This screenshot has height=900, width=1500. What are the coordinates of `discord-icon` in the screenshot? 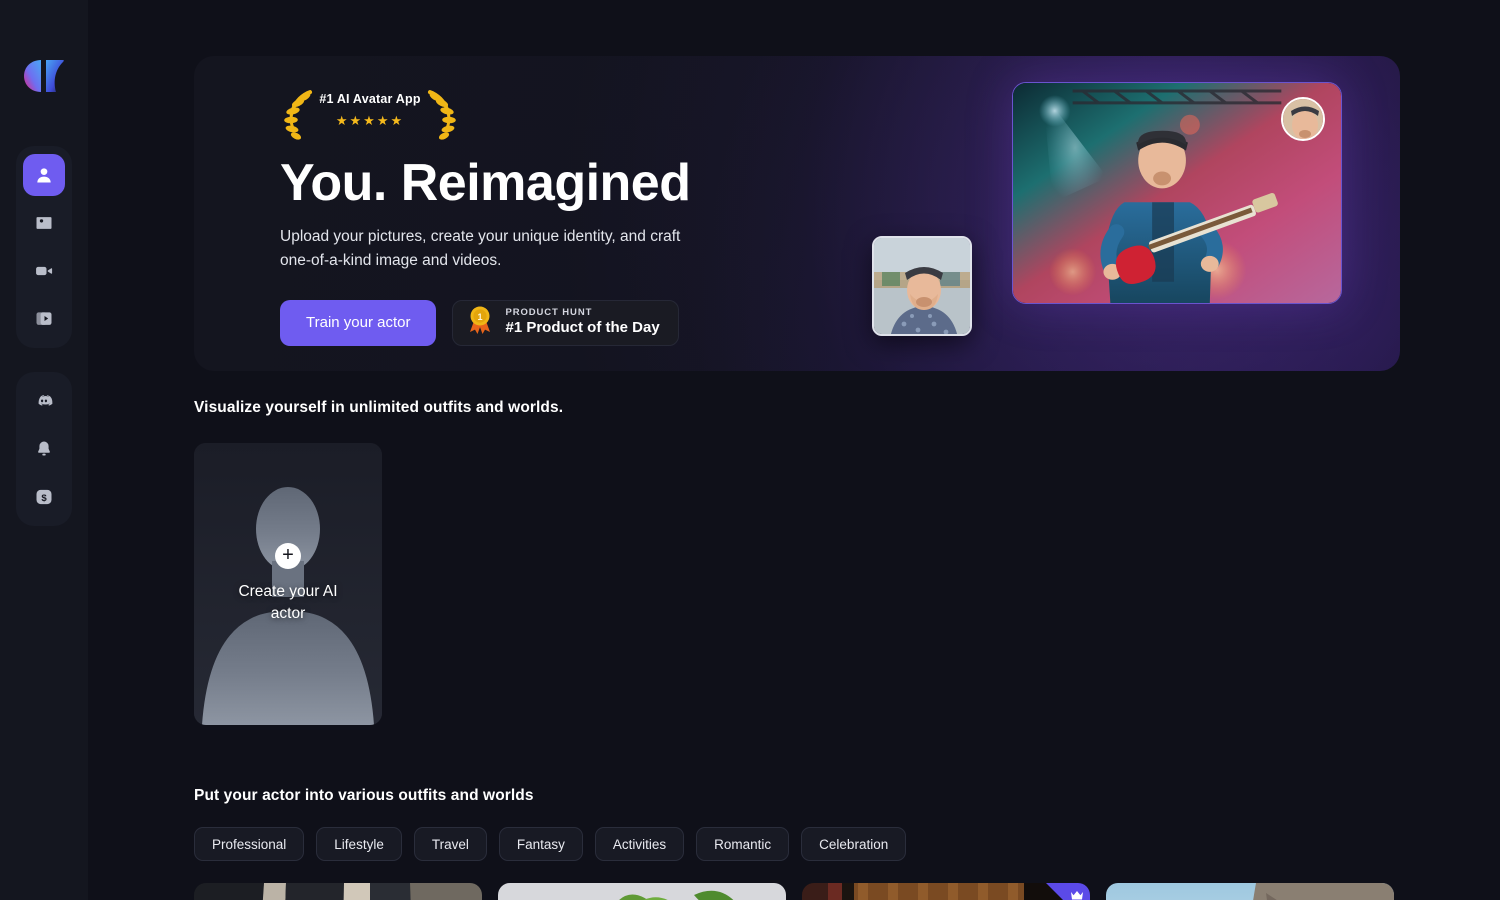 It's located at (44, 401).